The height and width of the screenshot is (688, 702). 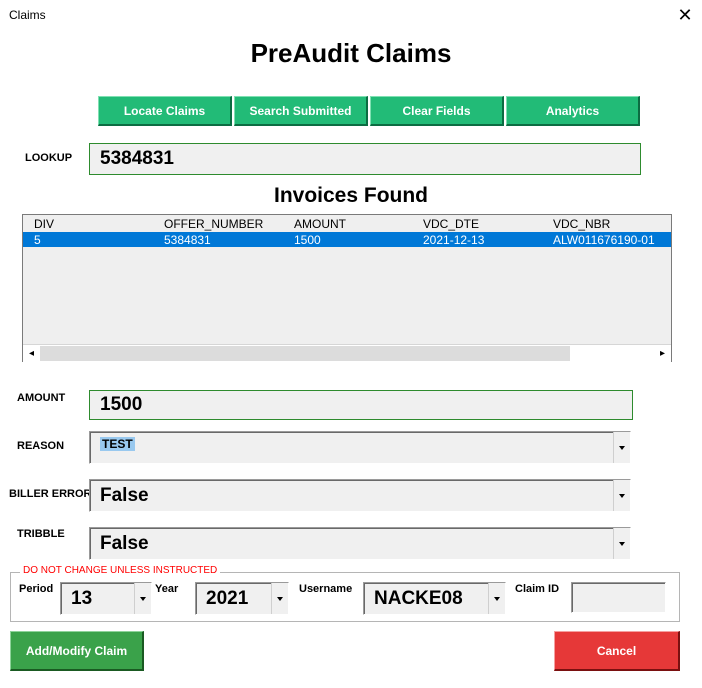 I want to click on add-modify-claim-button: Add/Modify Claim, so click(x=77, y=651).